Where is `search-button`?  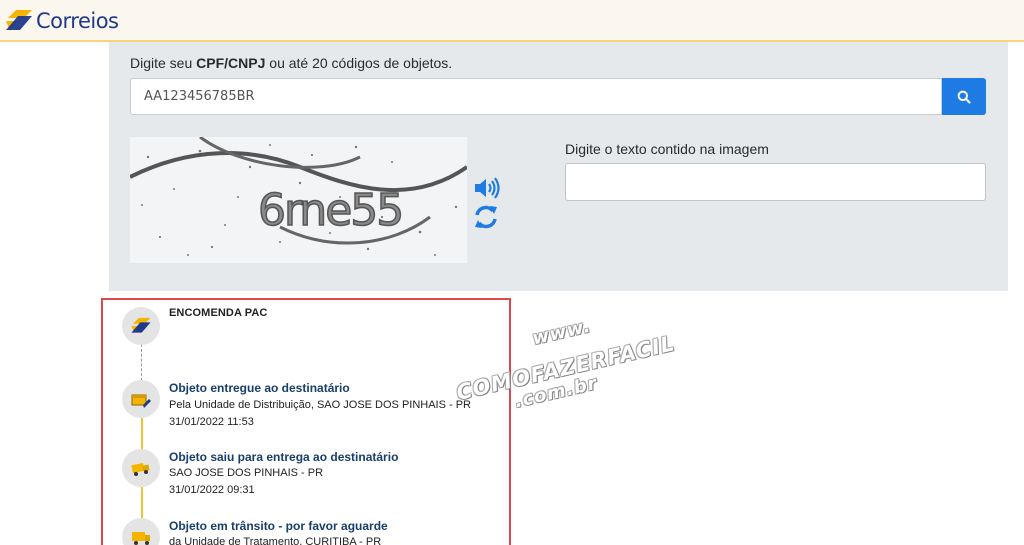
search-button is located at coordinates (964, 96).